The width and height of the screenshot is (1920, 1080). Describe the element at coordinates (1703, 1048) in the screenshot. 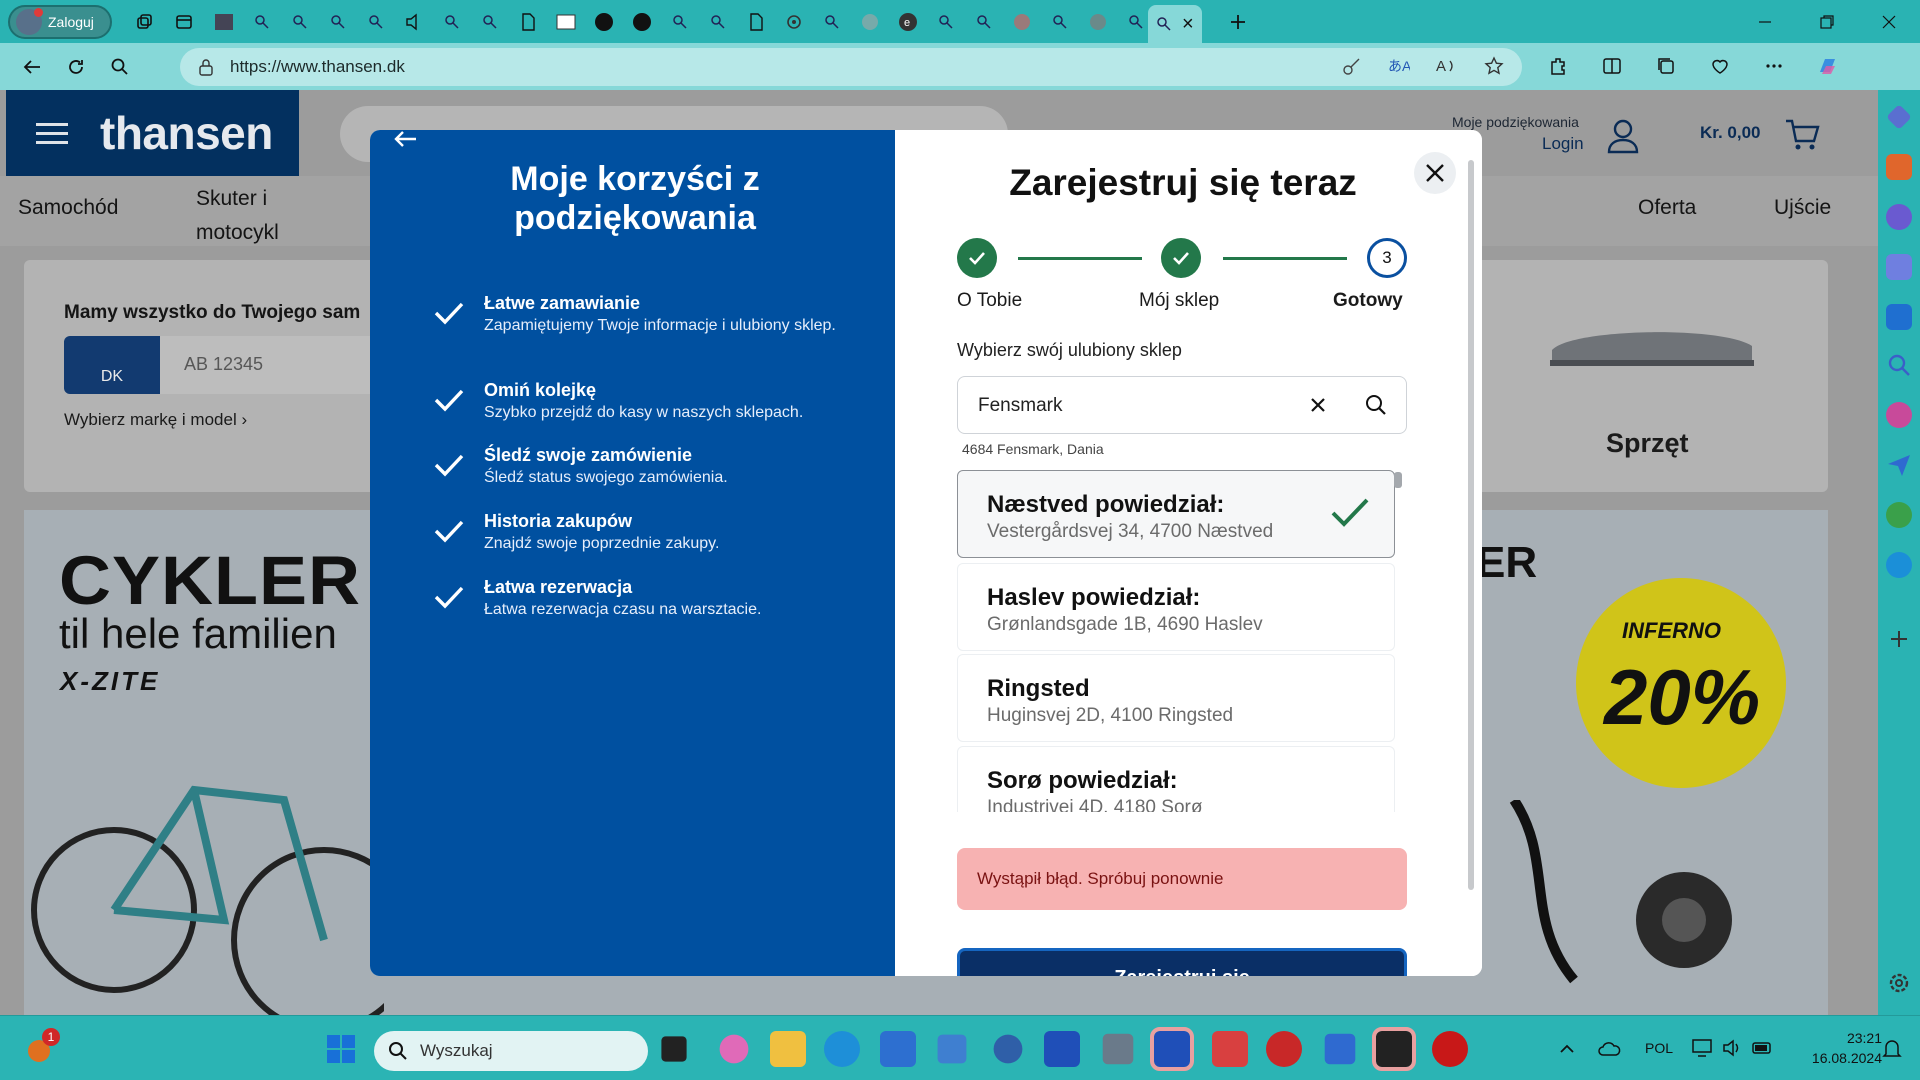

I see `display-icon` at that location.